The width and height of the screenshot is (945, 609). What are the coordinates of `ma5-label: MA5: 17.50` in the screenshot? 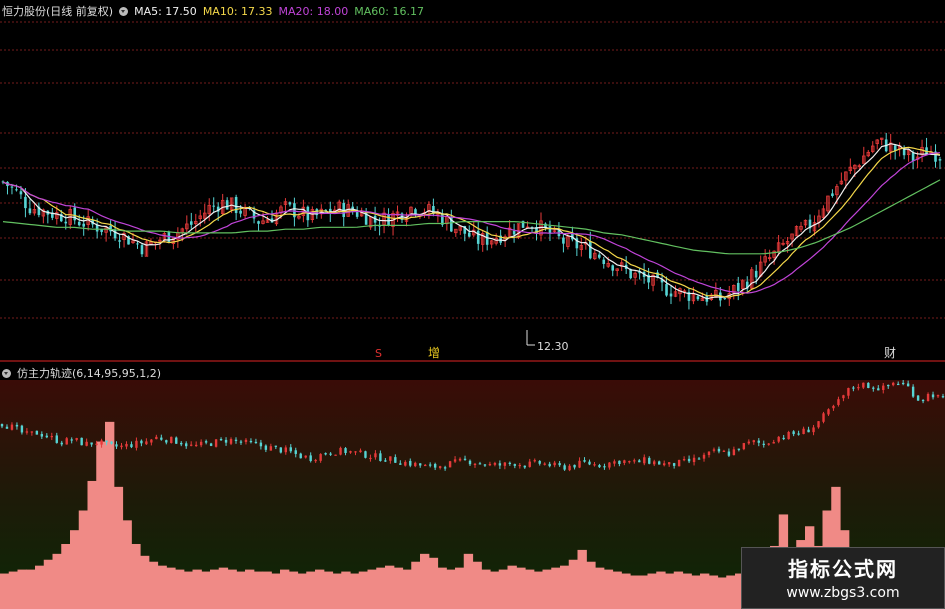 It's located at (165, 11).